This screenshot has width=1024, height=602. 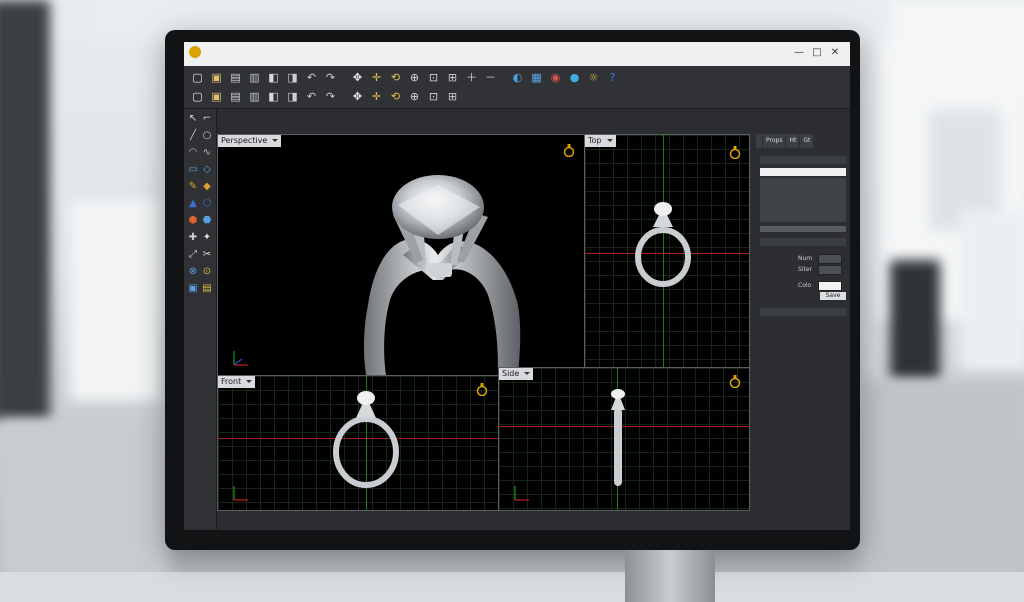 What do you see at coordinates (830, 270) in the screenshot?
I see `siter-field` at bounding box center [830, 270].